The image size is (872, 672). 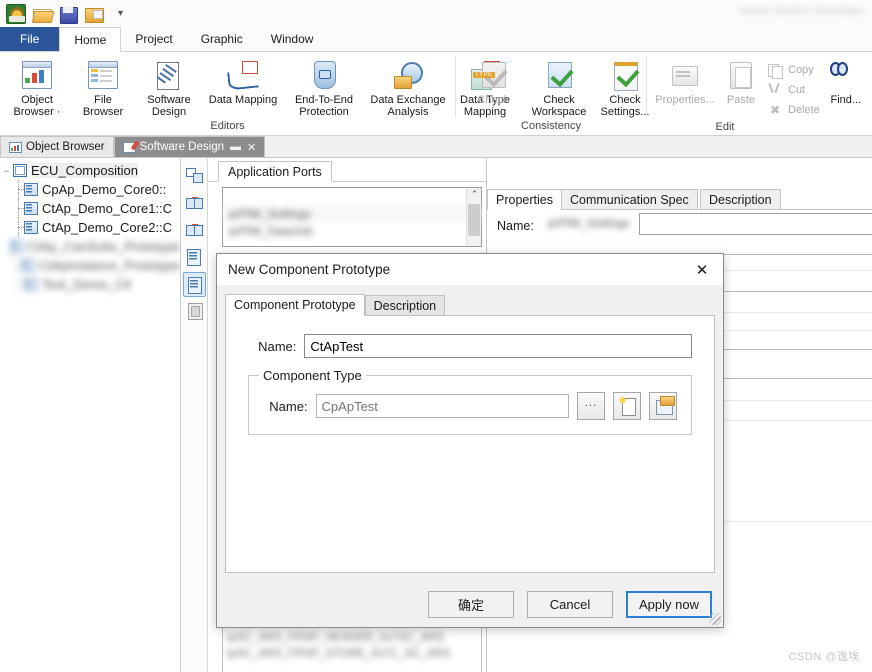 I want to click on quick-access-toolbar: ▾ Vector DaVinci Developer, so click(x=436, y=14).